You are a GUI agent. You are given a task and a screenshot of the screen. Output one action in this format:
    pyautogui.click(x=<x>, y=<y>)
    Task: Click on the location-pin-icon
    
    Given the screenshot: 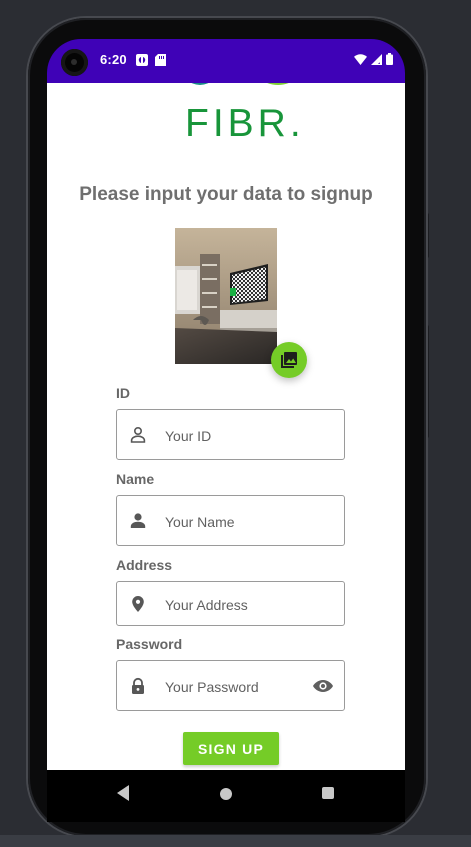 What is the action you would take?
    pyautogui.click(x=138, y=603)
    